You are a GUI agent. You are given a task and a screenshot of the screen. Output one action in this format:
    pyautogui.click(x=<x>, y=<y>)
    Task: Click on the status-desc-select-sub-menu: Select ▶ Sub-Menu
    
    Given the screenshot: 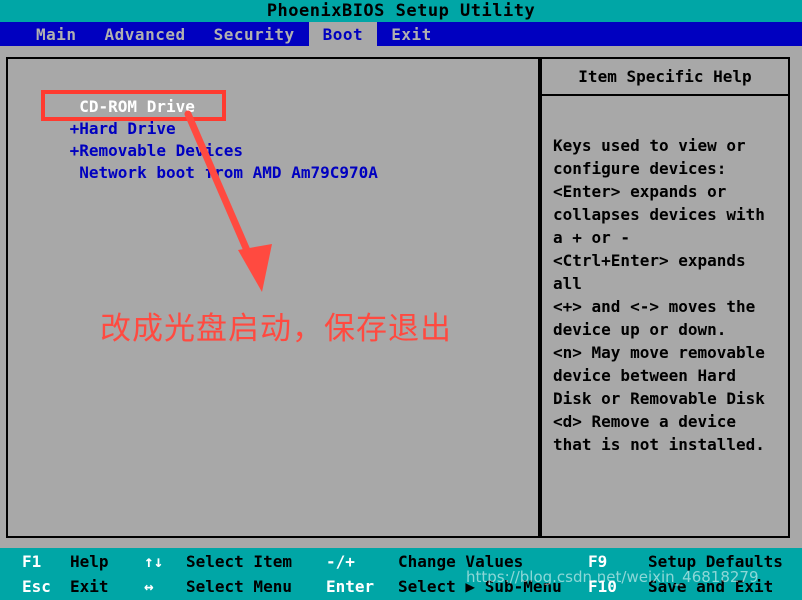 What is the action you would take?
    pyautogui.click(x=480, y=586)
    